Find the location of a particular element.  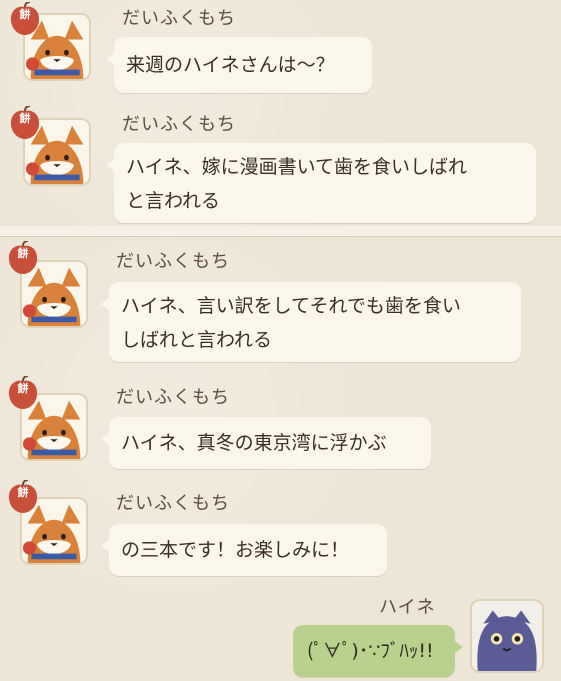

message-text: の三本です！お楽しみに！ is located at coordinates (235, 550).